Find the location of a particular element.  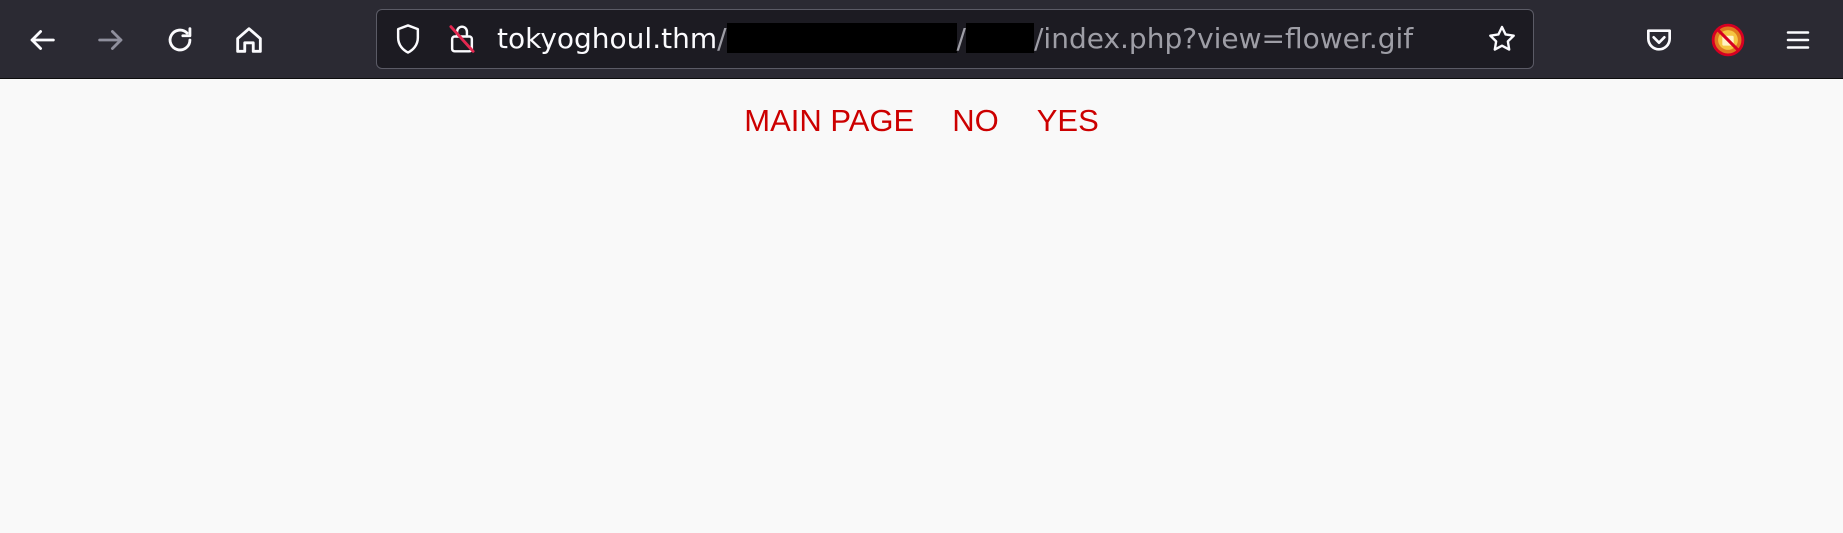

back-arrow-icon is located at coordinates (42, 40).